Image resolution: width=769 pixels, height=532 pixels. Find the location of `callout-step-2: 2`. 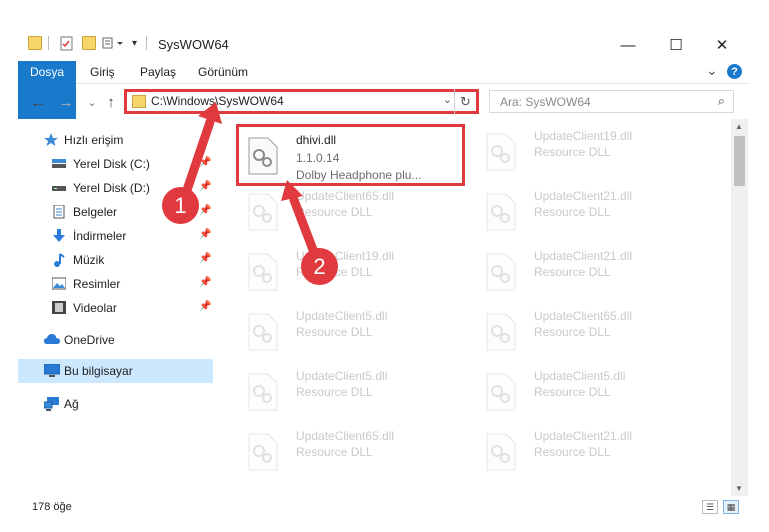

callout-step-2: 2 is located at coordinates (319, 266).